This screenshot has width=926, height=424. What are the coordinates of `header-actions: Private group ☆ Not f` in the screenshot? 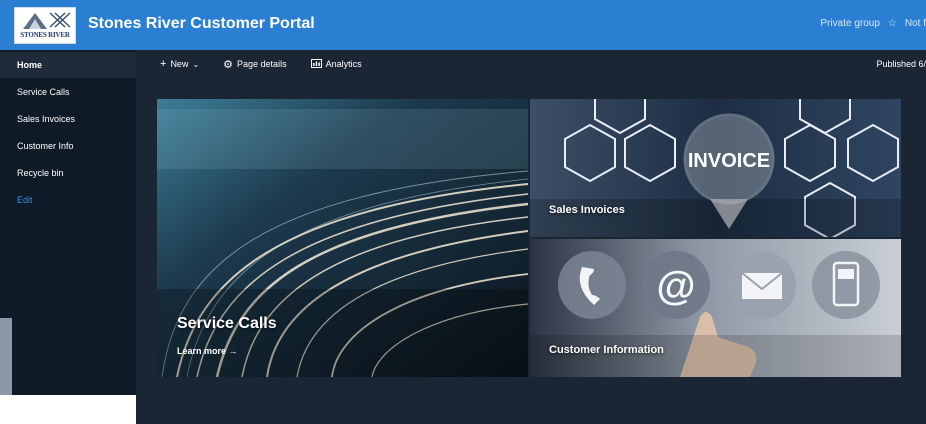 It's located at (873, 23).